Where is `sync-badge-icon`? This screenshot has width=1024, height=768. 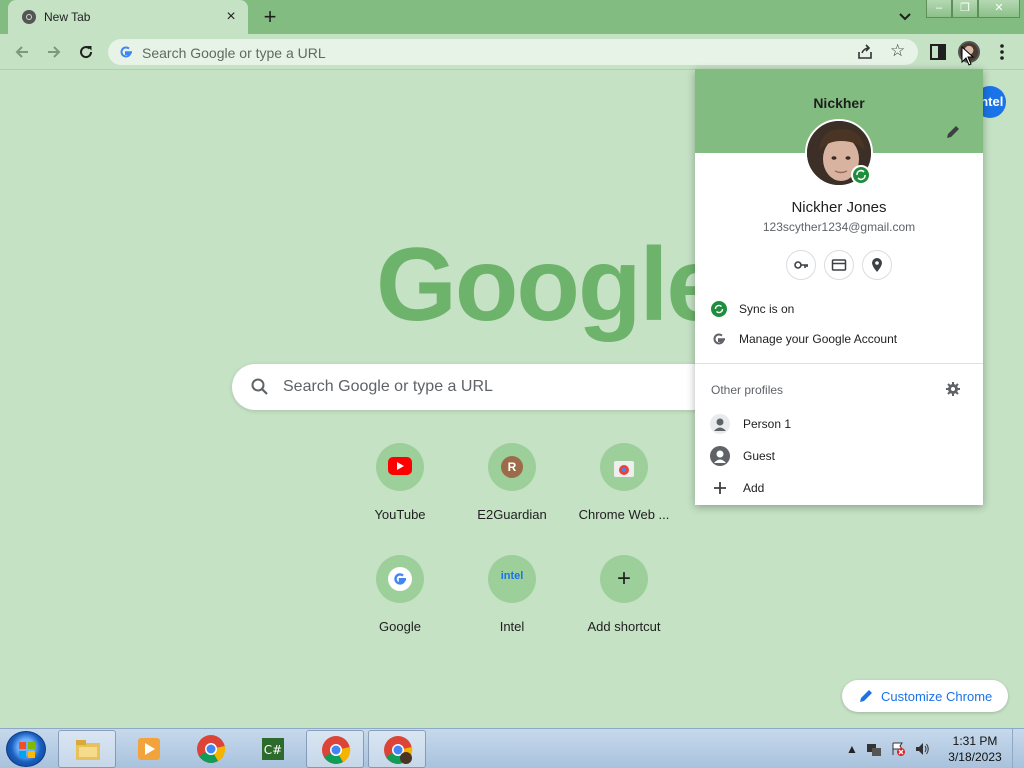 sync-badge-icon is located at coordinates (861, 175).